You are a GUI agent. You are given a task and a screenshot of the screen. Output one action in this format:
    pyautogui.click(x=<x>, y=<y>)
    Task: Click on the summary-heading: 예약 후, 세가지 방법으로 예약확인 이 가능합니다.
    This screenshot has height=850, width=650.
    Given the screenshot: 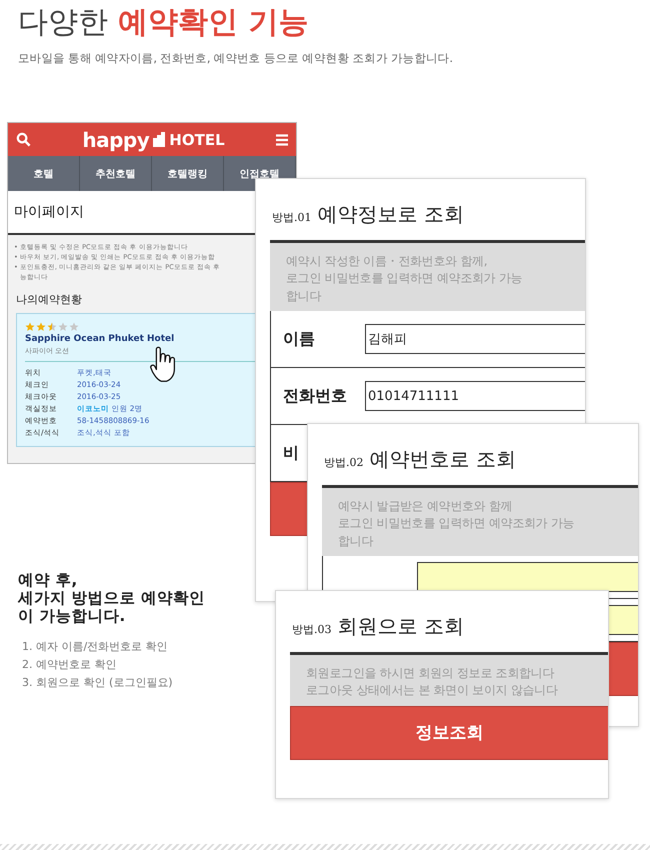 What is the action you would take?
    pyautogui.click(x=111, y=599)
    